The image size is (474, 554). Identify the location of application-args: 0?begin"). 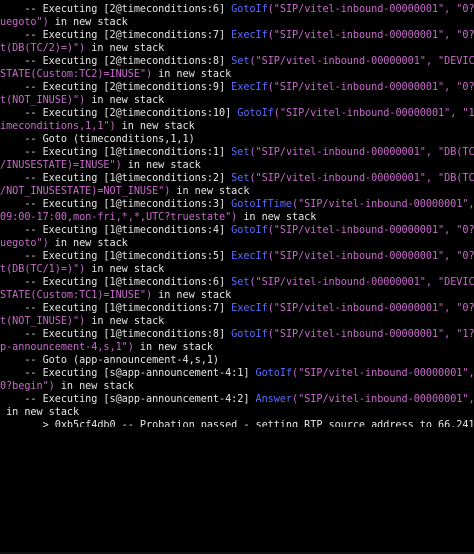
(27, 386).